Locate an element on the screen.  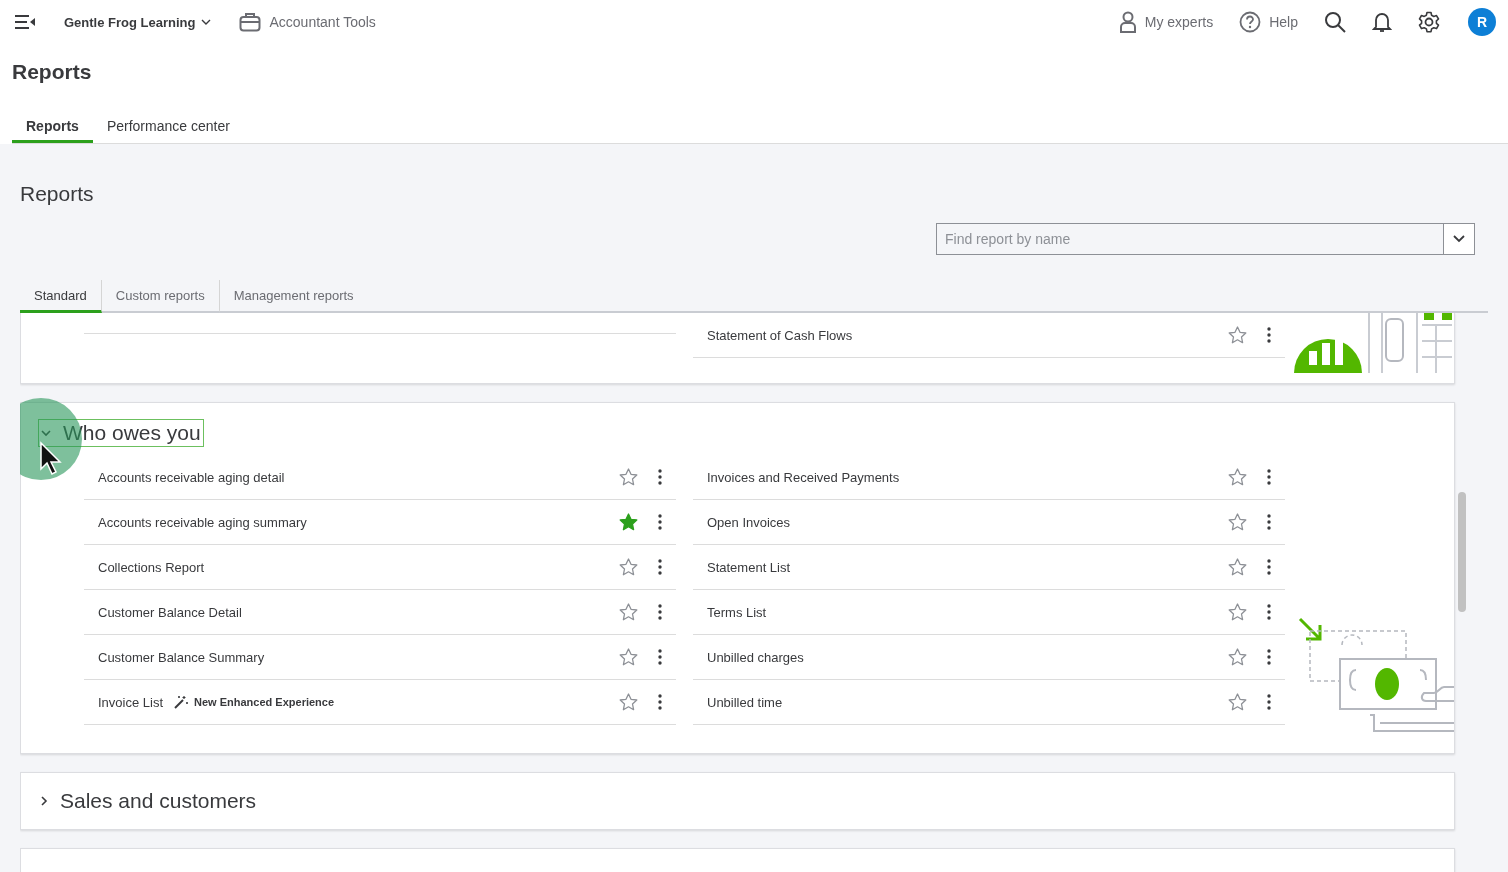
magic-wand-icon is located at coordinates (181, 702).